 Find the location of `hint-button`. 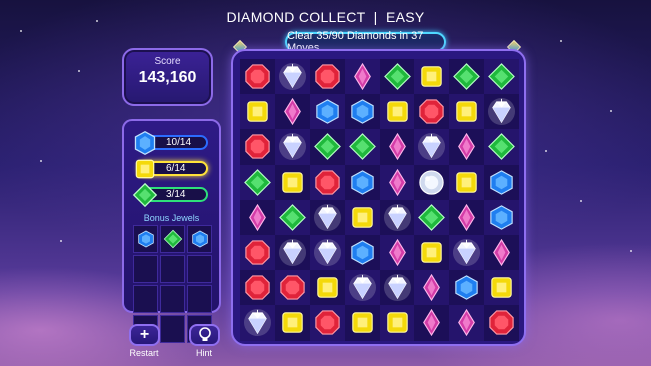

hint-button is located at coordinates (204, 335).